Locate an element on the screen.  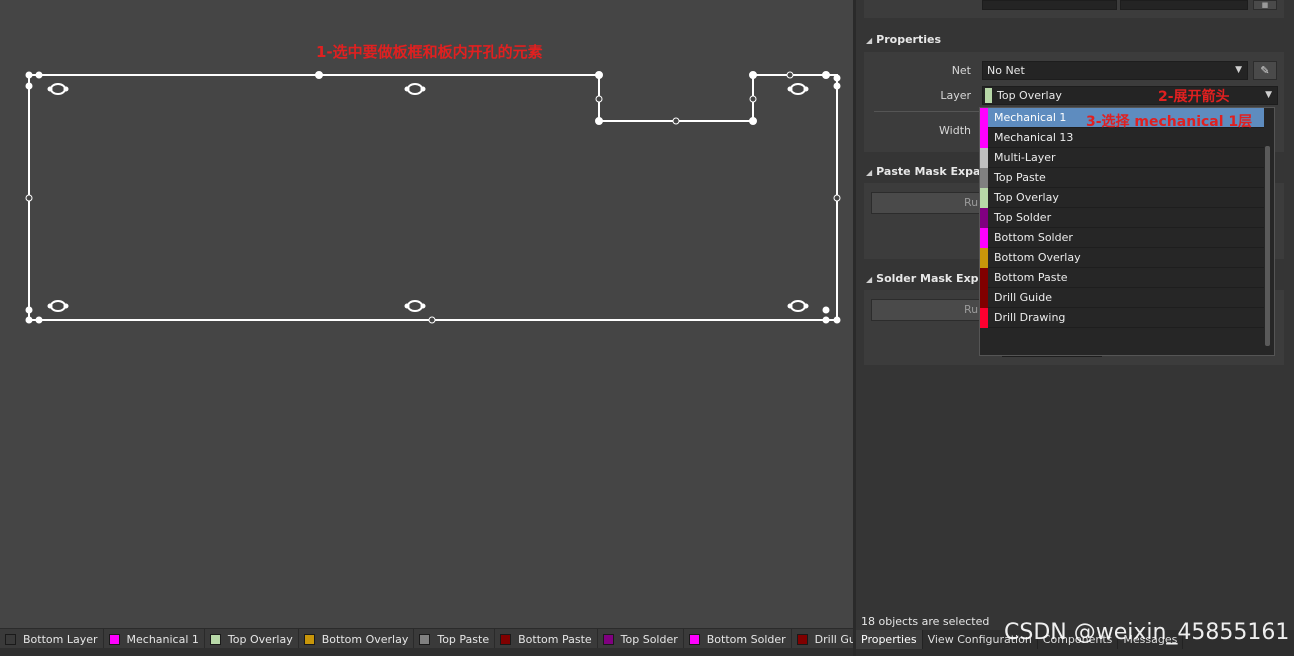
width-label: Width is located at coordinates (955, 130).